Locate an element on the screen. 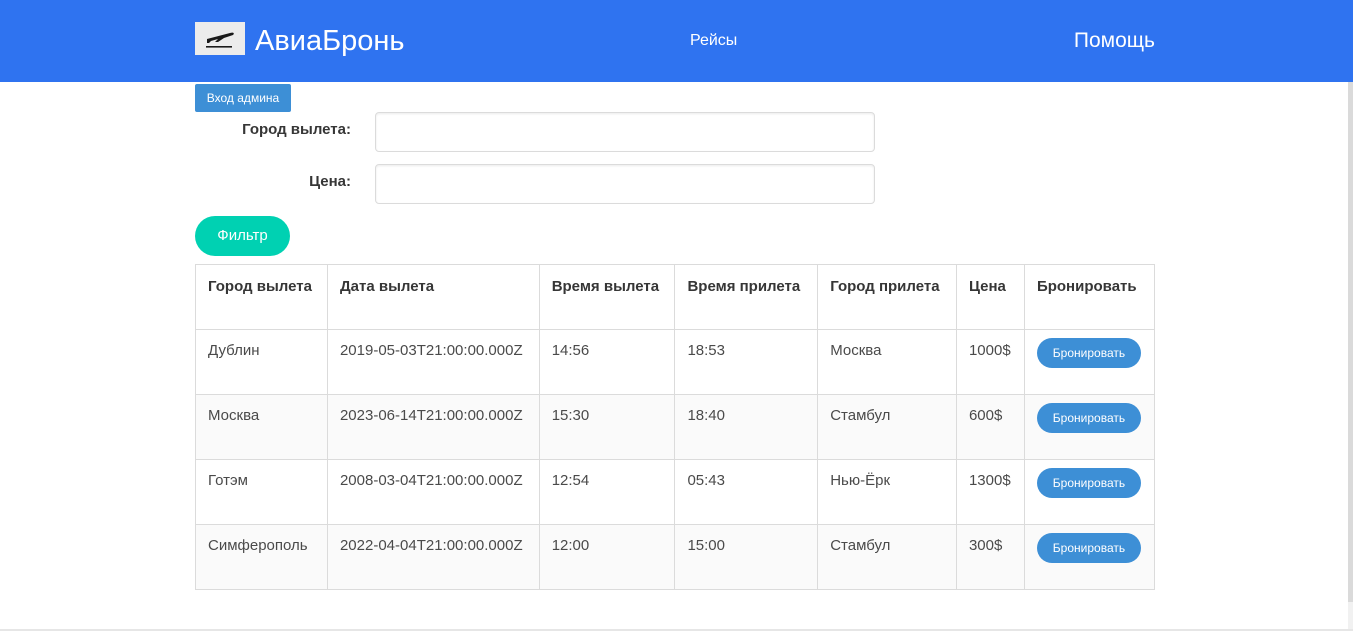  cell-arrival-time: 18:53 is located at coordinates (746, 362).